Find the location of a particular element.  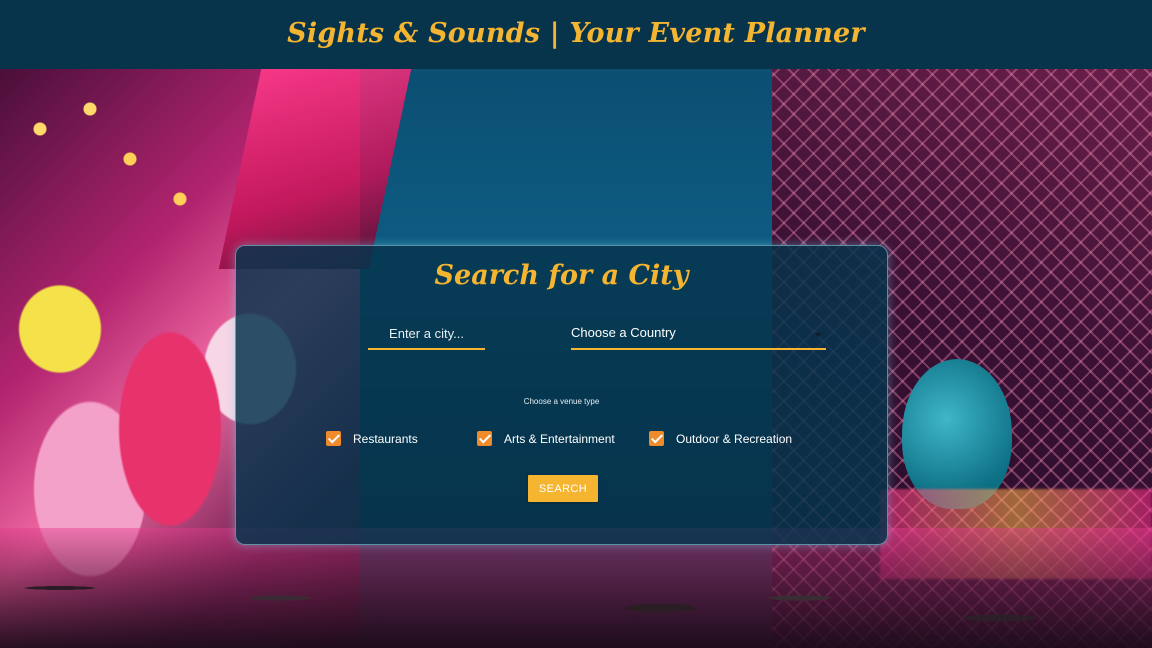

country-select-value: Choose a Country is located at coordinates (623, 332).